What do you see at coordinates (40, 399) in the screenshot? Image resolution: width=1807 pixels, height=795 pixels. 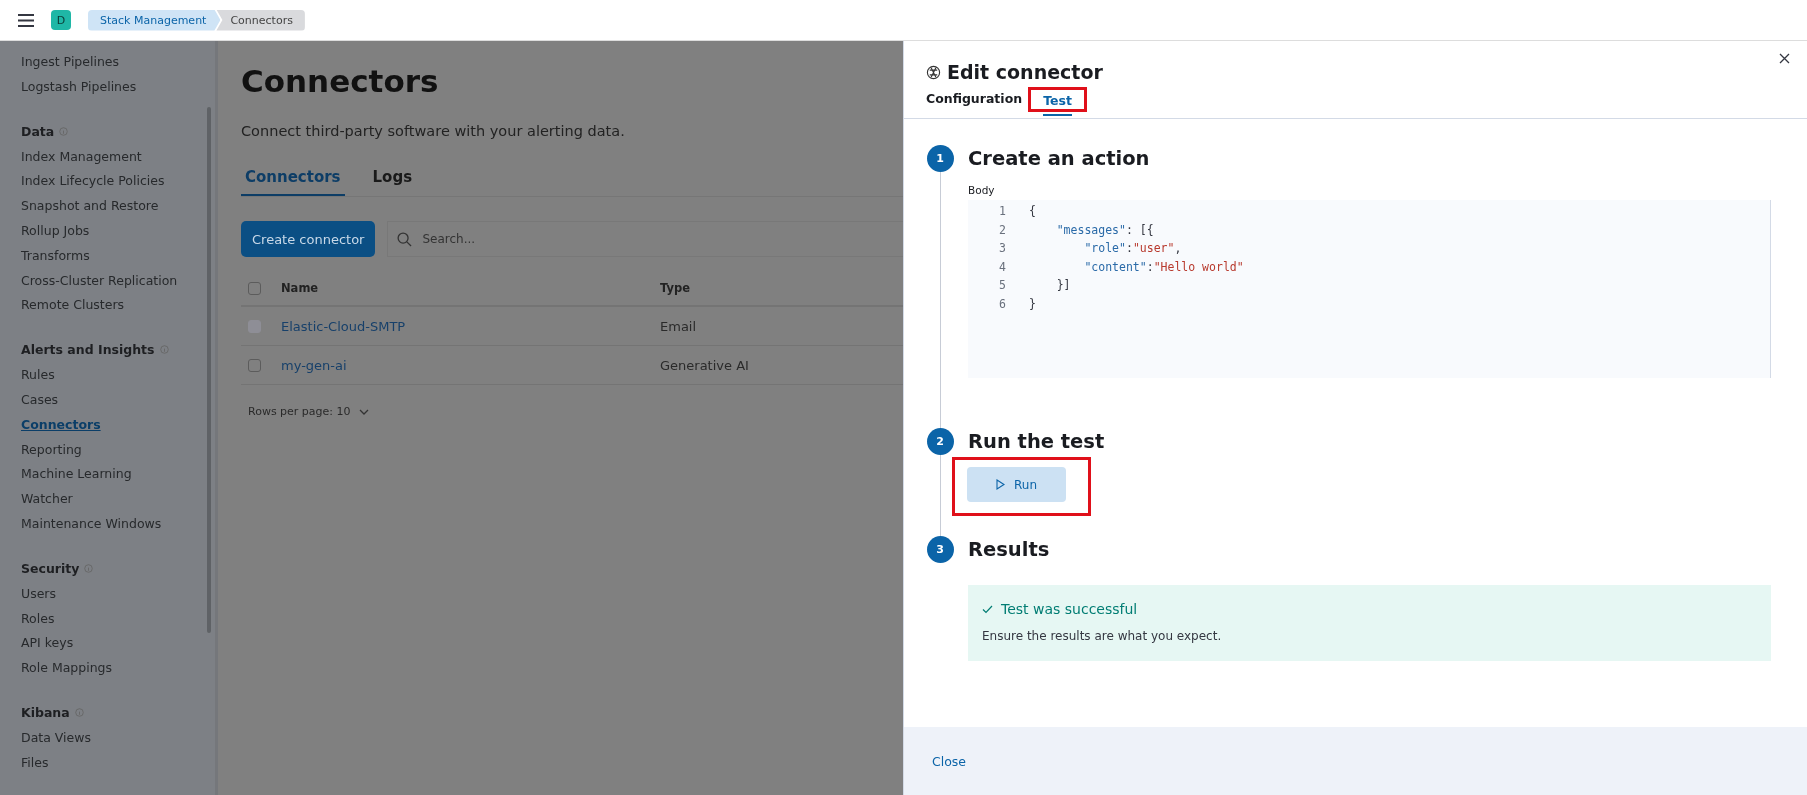 I see `sidebar-item: Cases` at bounding box center [40, 399].